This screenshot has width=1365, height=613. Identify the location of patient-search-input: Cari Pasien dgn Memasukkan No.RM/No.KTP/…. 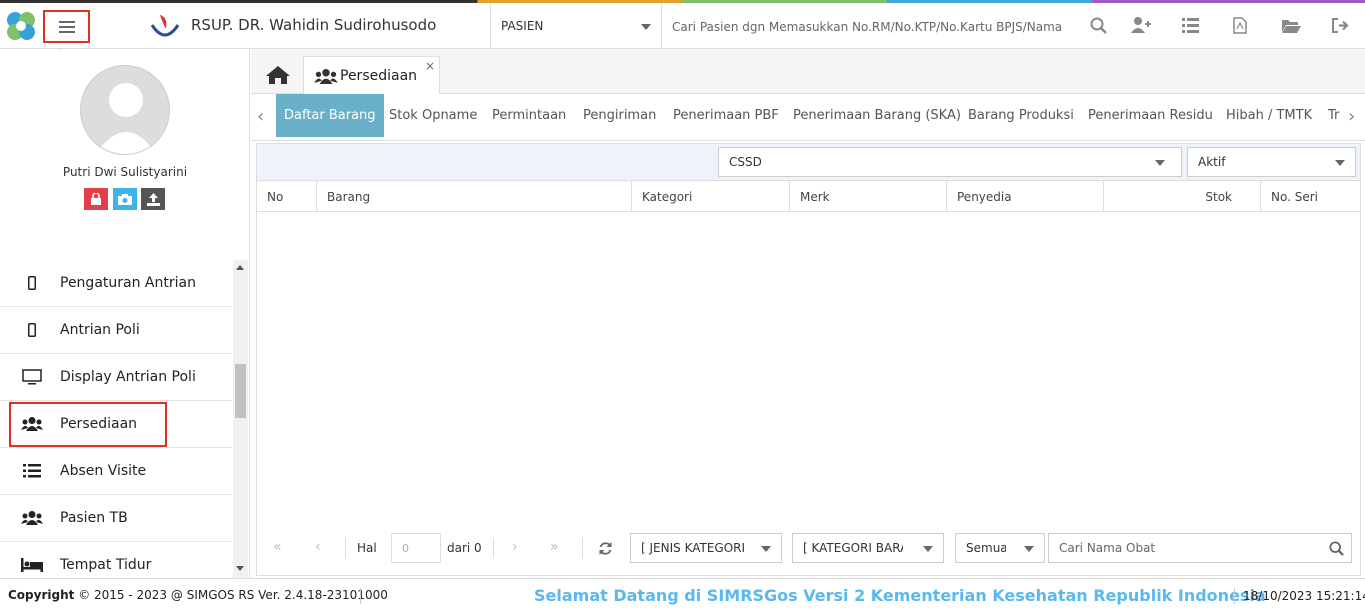
(867, 27).